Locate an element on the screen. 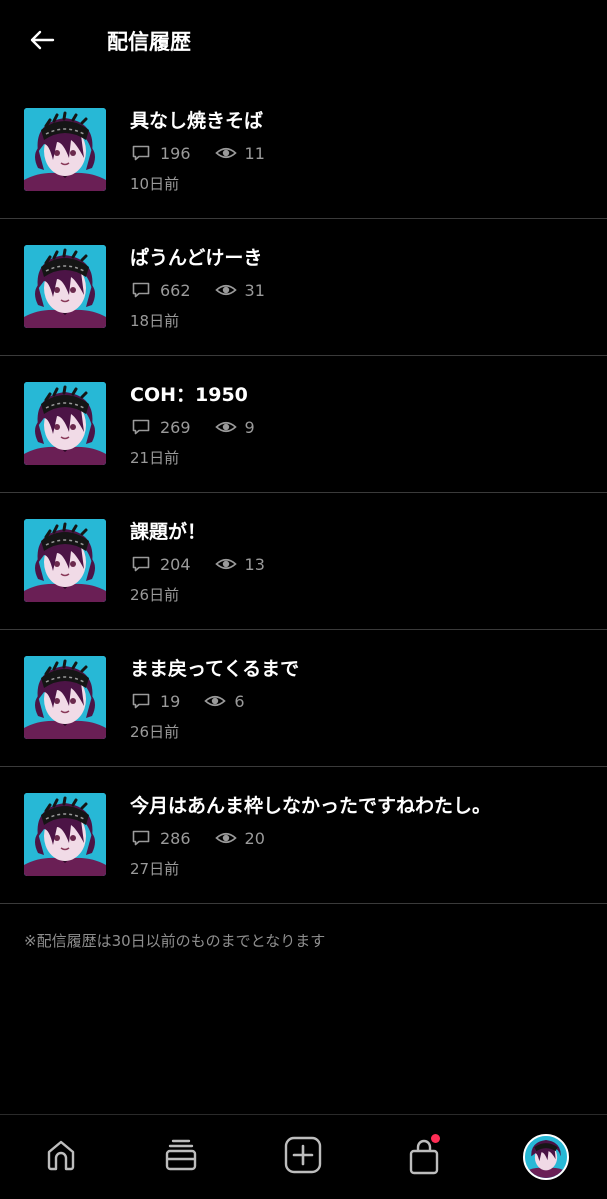 This screenshot has width=607, height=1199. profile-avatar is located at coordinates (546, 1157).